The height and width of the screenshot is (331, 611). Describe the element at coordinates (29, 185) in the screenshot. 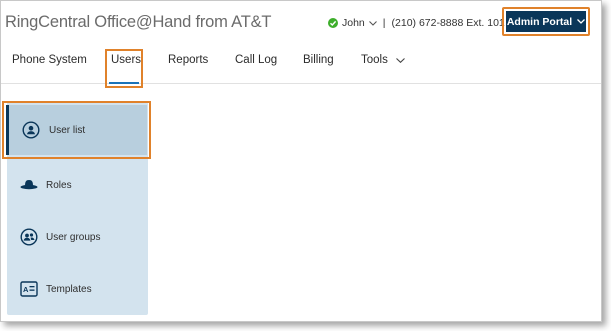

I see `hat-icon` at that location.